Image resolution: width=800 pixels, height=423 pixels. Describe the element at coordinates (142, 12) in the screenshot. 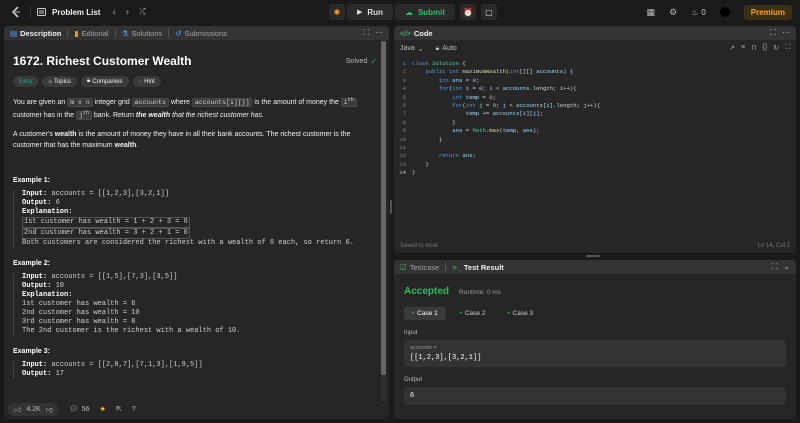

I see `shuffle-icon: ⤮` at that location.